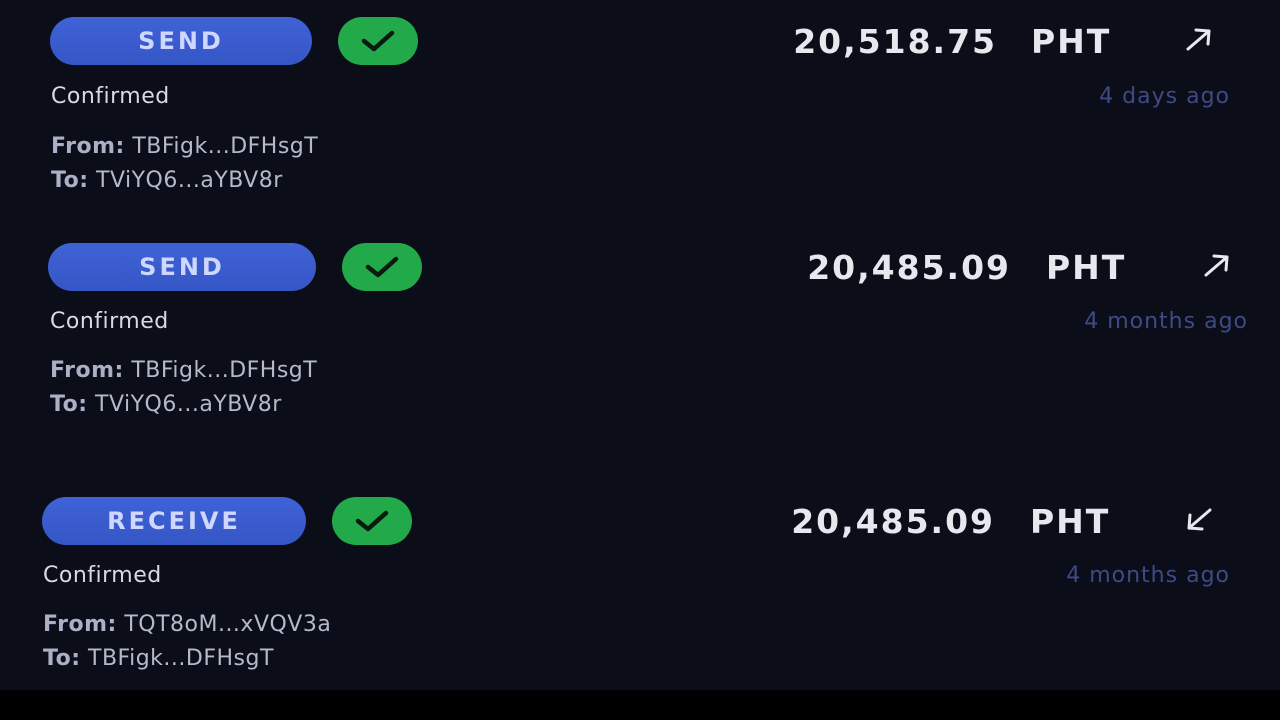 This screenshot has height=720, width=1280. I want to click on from-address: From: TQT8oM...xVQV3a, so click(187, 624).